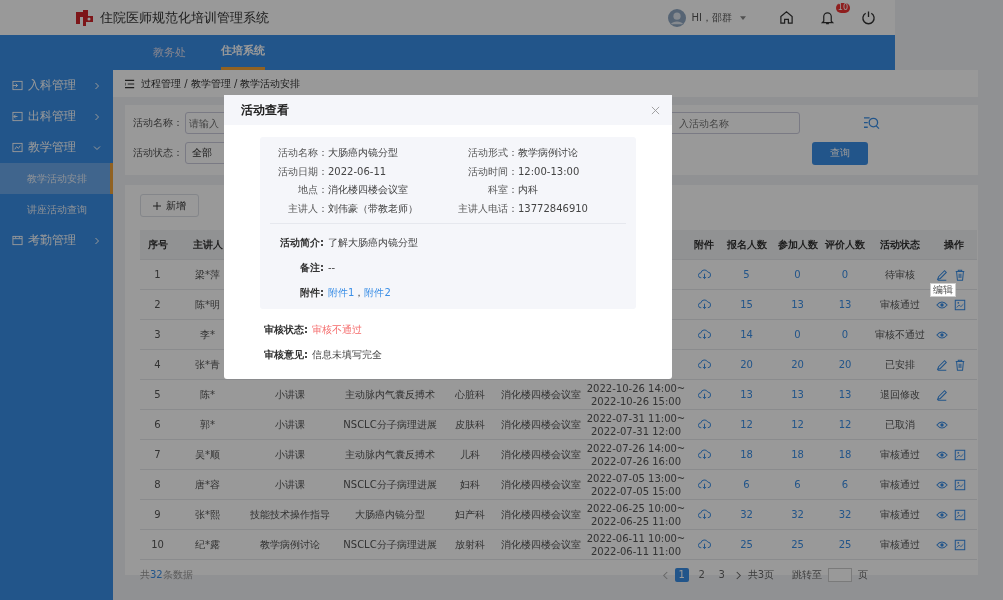  What do you see at coordinates (738, 575) in the screenshot?
I see `next-page-icon` at bounding box center [738, 575].